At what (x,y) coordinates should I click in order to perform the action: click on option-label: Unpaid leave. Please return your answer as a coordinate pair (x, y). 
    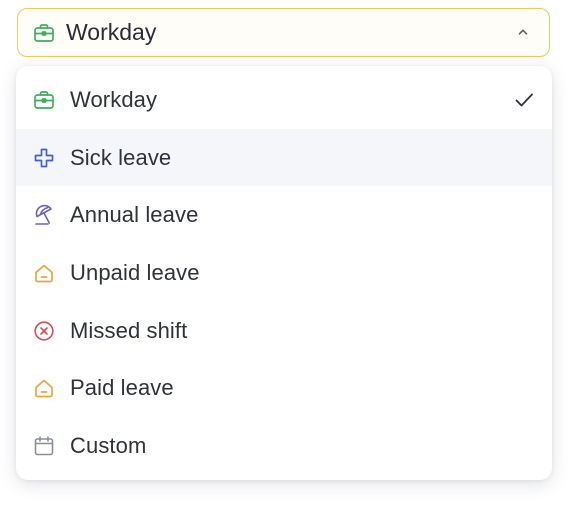
    Looking at the image, I should click on (135, 272).